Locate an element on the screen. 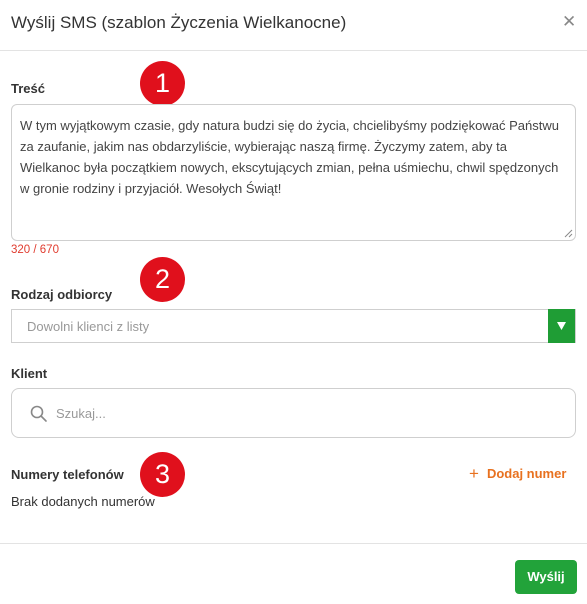 Image resolution: width=587 pixels, height=604 pixels. send-button: Wyślij is located at coordinates (546, 577).